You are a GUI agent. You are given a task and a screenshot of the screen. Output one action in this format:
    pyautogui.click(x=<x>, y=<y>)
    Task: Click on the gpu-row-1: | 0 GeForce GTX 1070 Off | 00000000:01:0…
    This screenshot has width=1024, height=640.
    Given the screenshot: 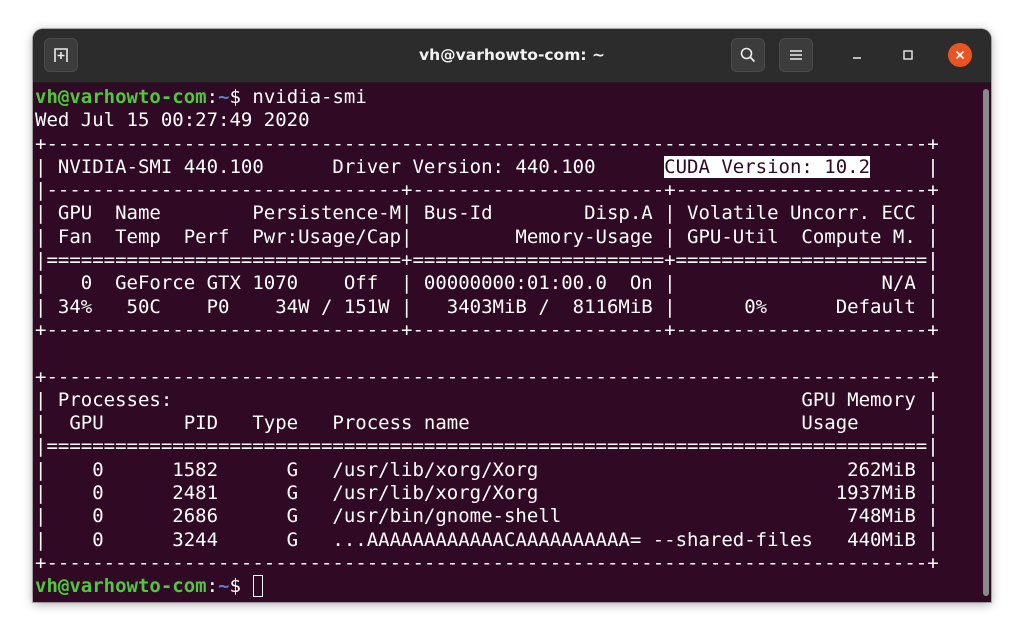 What is the action you would take?
    pyautogui.click(x=487, y=283)
    